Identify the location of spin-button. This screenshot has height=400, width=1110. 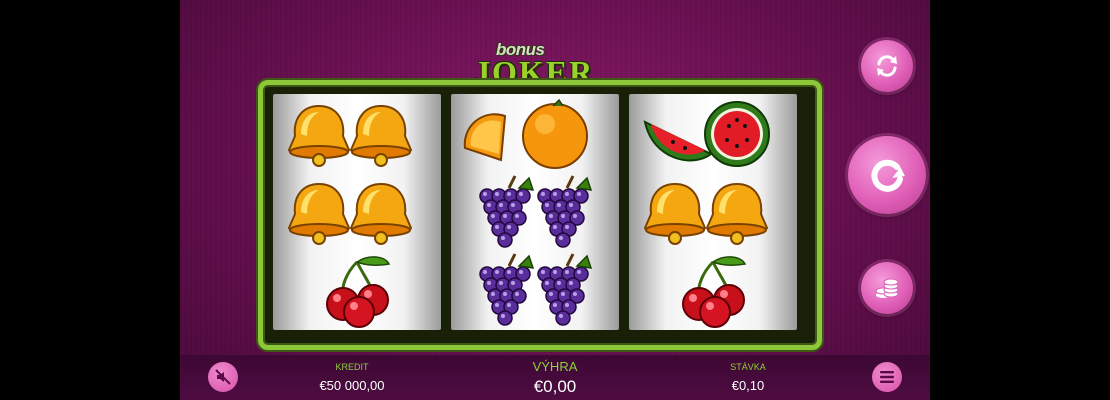
(887, 175).